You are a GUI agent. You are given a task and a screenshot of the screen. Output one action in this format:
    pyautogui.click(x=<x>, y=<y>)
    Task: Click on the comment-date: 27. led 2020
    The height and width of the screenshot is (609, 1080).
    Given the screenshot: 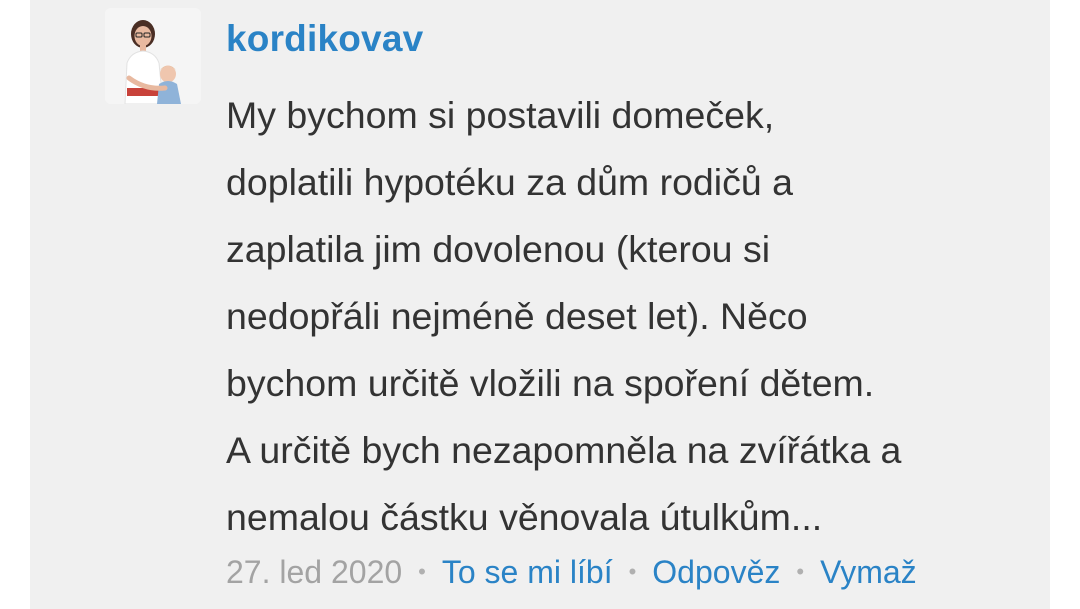 What is the action you would take?
    pyautogui.click(x=314, y=572)
    